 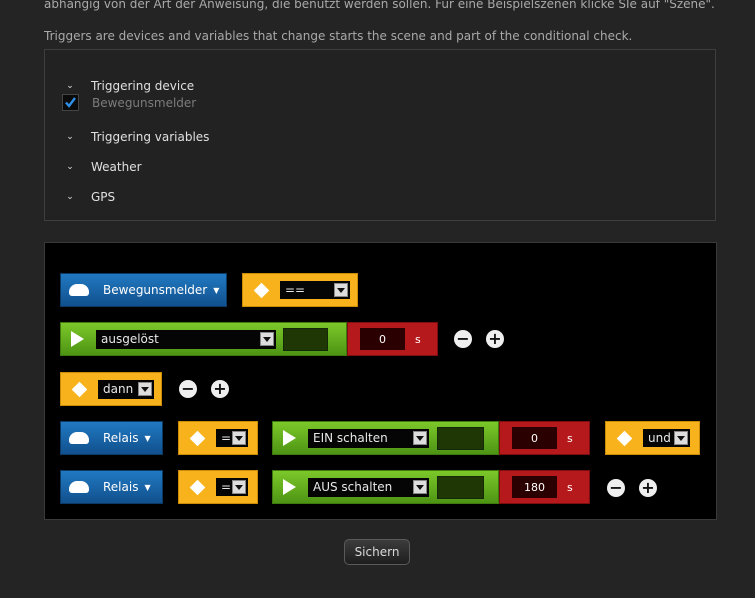 What do you see at coordinates (315, 290) in the screenshot?
I see `operator-select: ==` at bounding box center [315, 290].